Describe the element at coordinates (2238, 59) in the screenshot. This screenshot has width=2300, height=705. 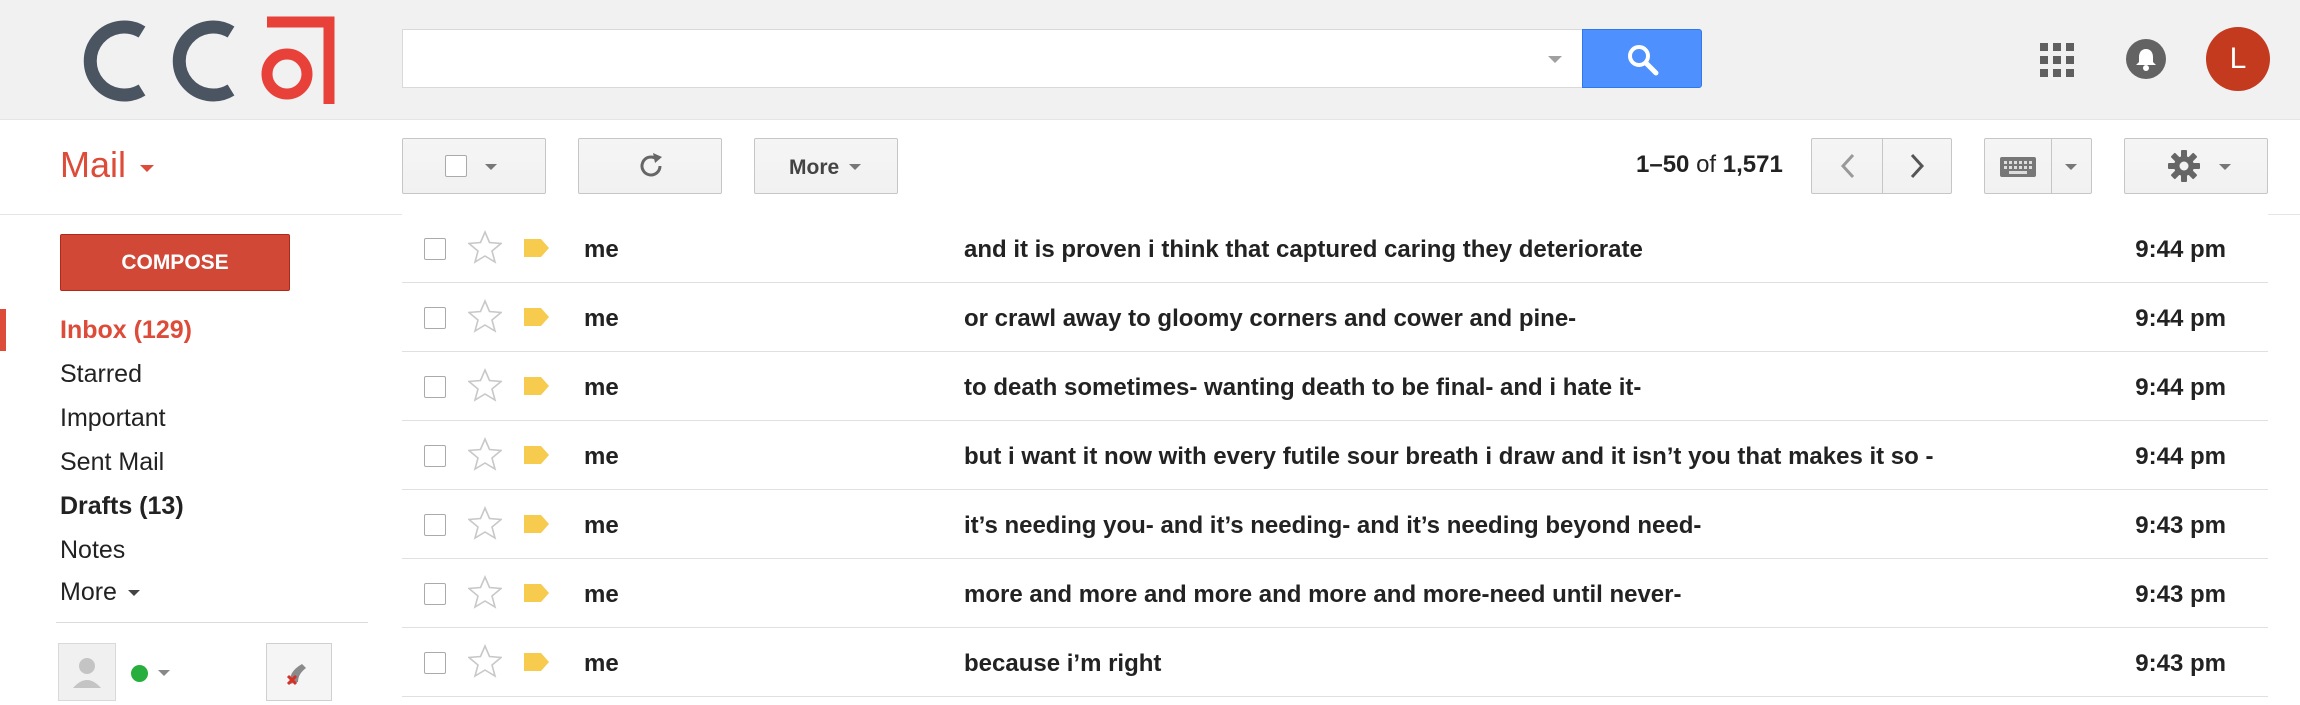
I see `account-avatar: L` at that location.